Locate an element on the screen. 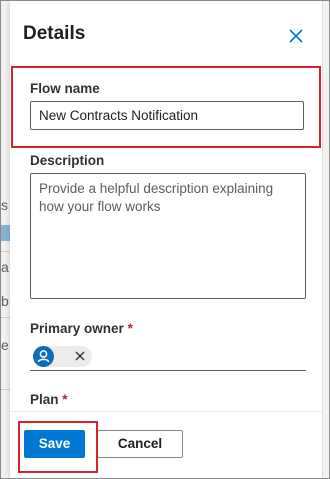 This screenshot has height=479, width=330. remove-owner-button is located at coordinates (80, 356).